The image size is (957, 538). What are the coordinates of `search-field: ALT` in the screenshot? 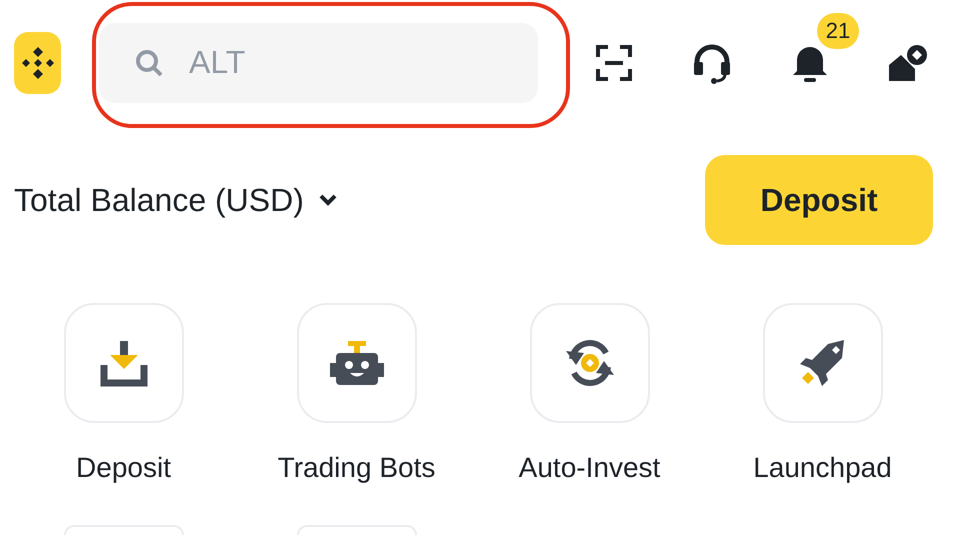 It's located at (318, 62).